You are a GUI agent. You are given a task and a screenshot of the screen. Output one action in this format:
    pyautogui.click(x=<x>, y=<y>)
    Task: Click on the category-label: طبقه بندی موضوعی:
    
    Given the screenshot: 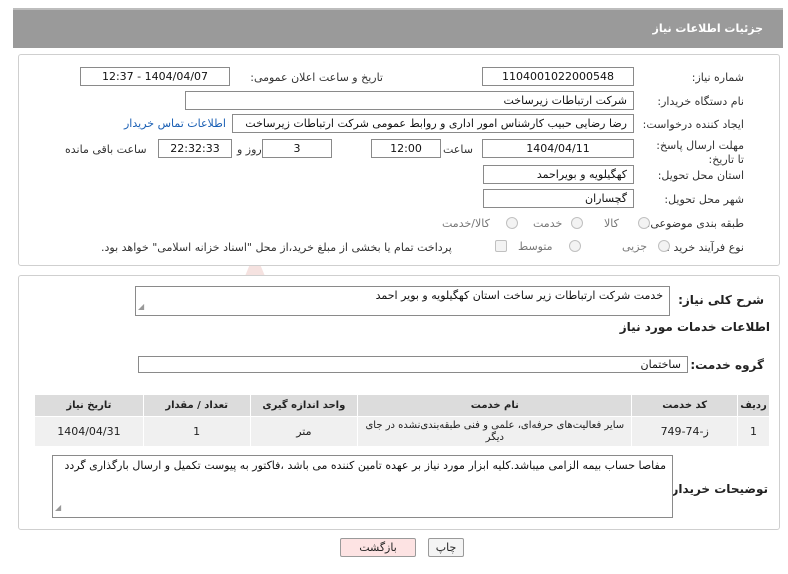 What is the action you would take?
    pyautogui.click(x=695, y=223)
    